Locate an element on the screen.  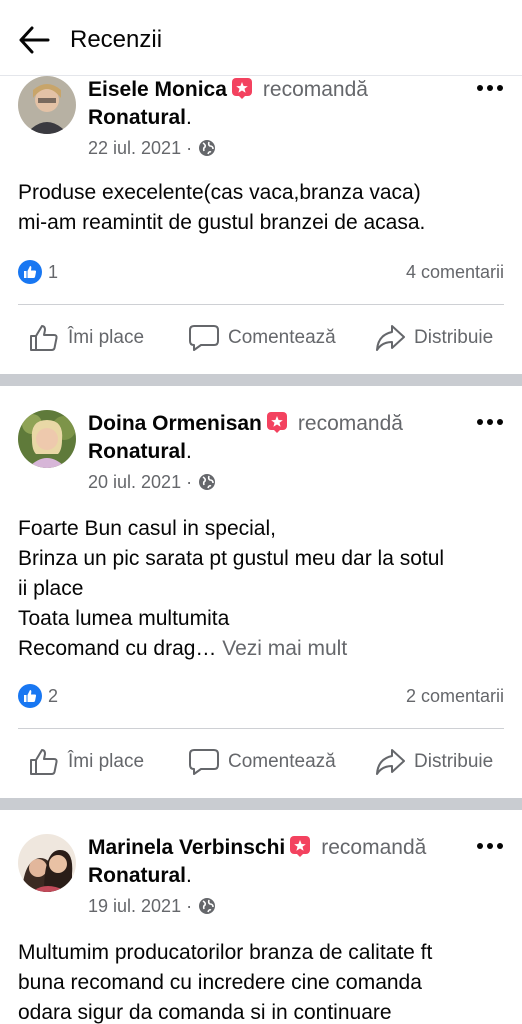
top-bar: Recenzii is located at coordinates (261, 38).